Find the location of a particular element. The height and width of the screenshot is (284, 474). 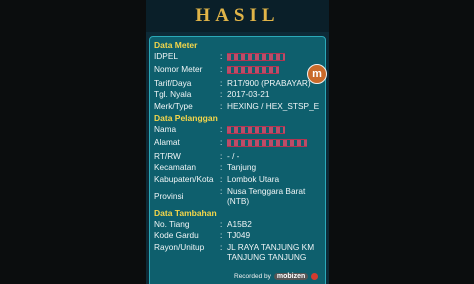

row-label: Kecamatan is located at coordinates (175, 167).